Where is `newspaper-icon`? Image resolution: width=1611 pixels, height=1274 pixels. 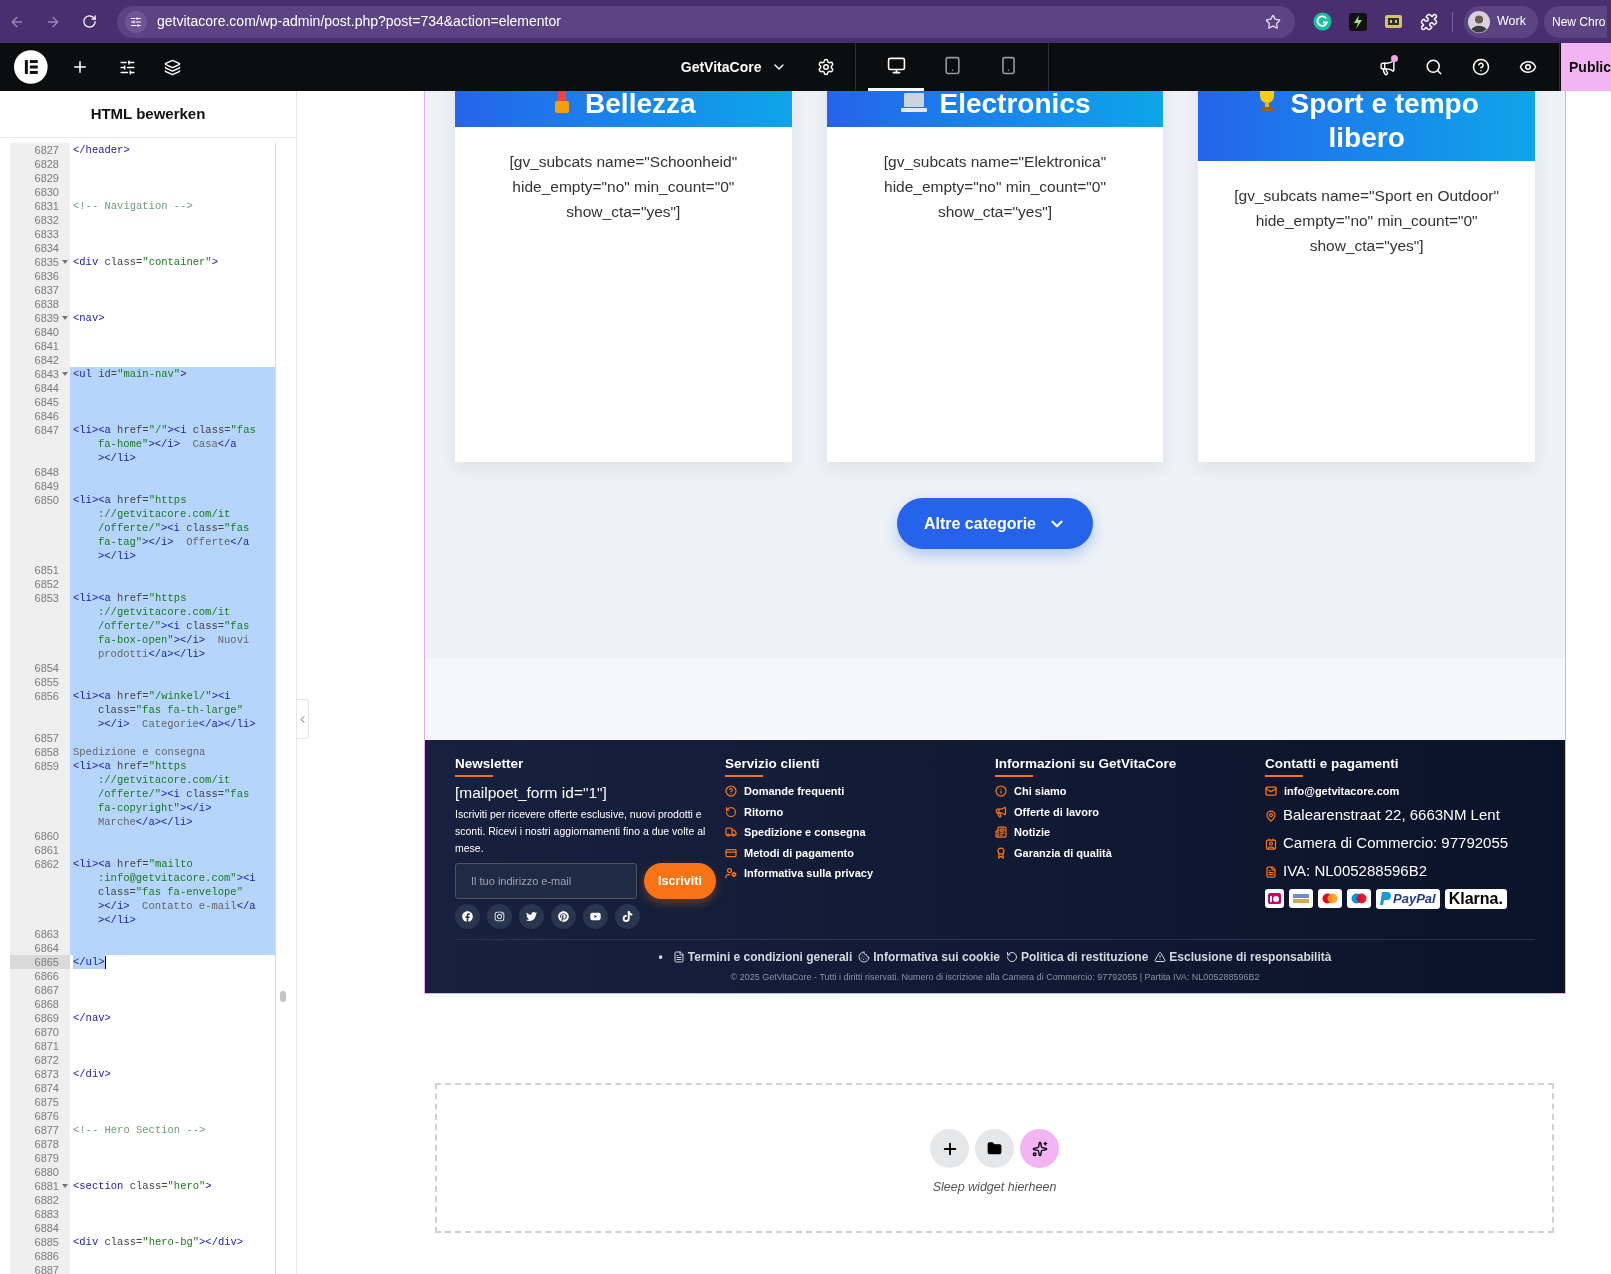
newspaper-icon is located at coordinates (1001, 832).